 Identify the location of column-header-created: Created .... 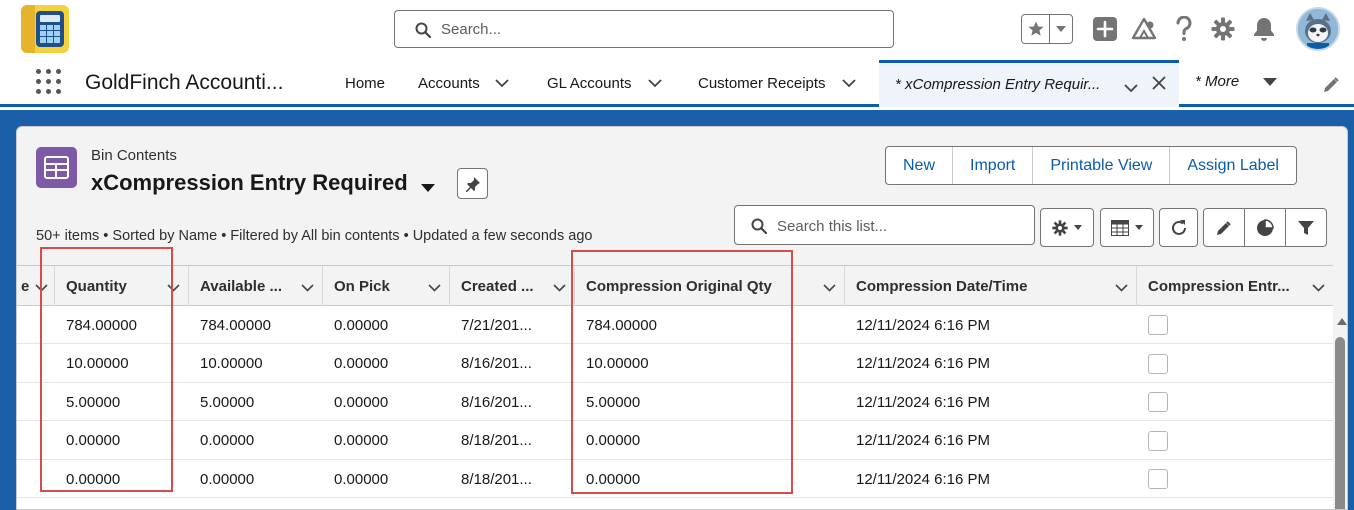
(512, 286).